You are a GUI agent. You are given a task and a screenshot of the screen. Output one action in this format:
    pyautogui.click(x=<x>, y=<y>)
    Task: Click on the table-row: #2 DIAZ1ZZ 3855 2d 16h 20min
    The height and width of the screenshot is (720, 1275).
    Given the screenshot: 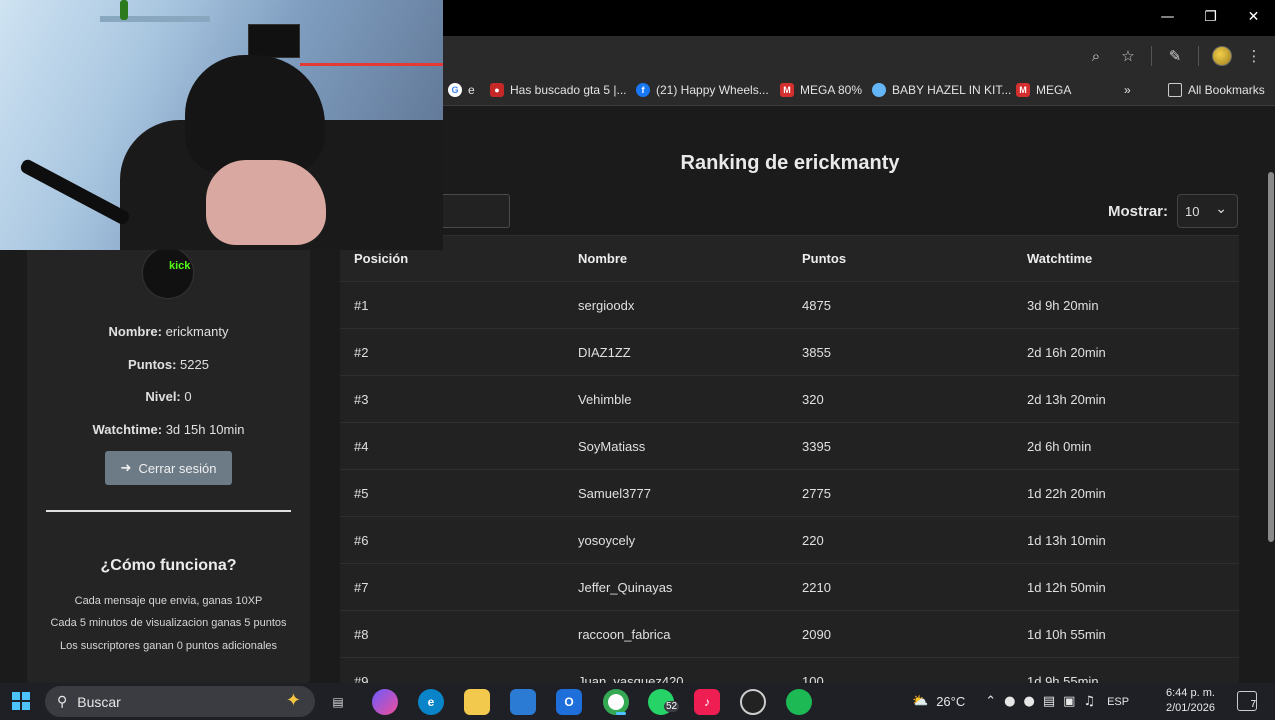 What is the action you would take?
    pyautogui.click(x=789, y=352)
    